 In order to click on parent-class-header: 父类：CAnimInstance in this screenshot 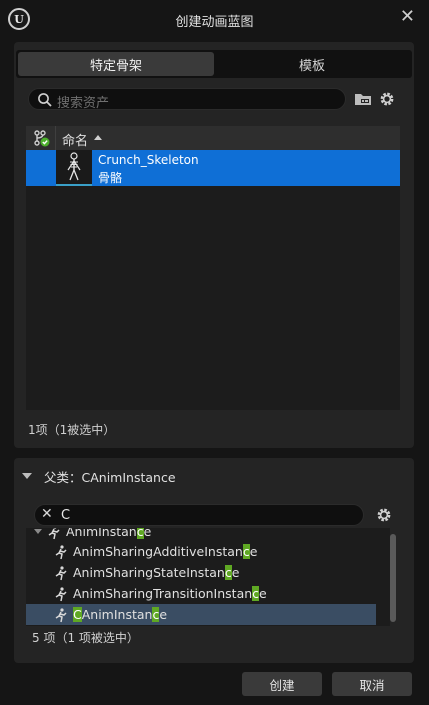, I will do `click(99, 476)`.